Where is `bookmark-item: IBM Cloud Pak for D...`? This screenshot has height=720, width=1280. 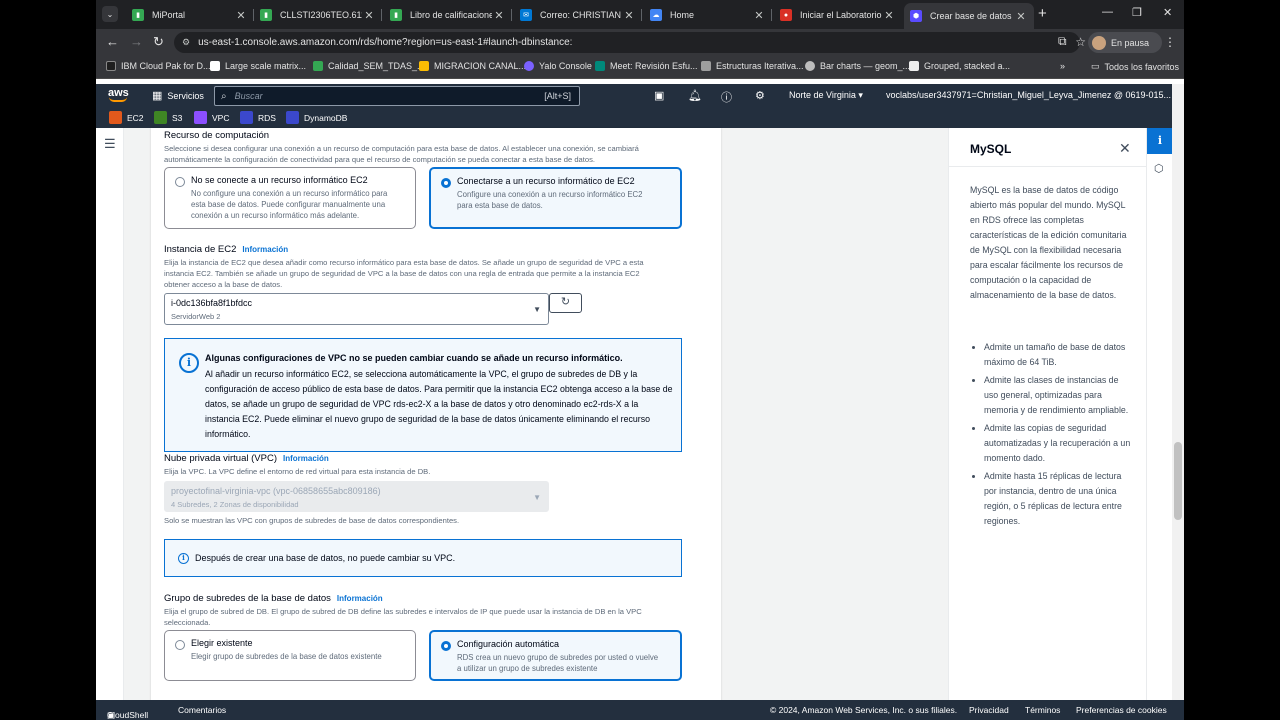
bookmark-item: IBM Cloud Pak for D... is located at coordinates (158, 66).